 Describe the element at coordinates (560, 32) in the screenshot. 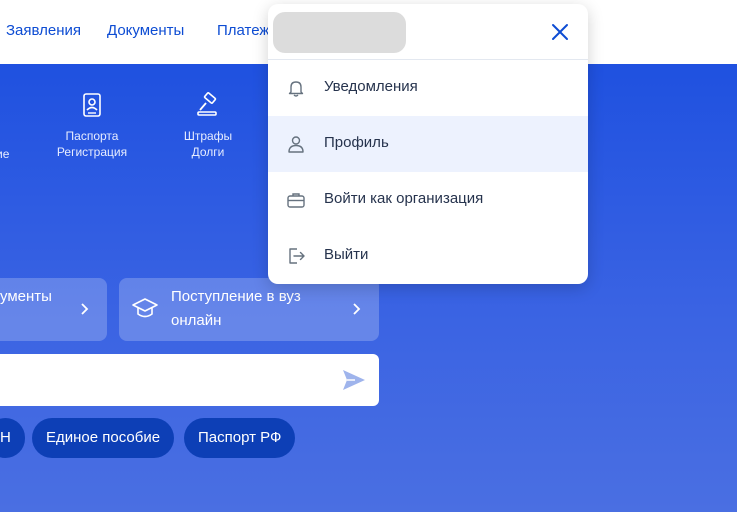

I see `close-icon` at that location.